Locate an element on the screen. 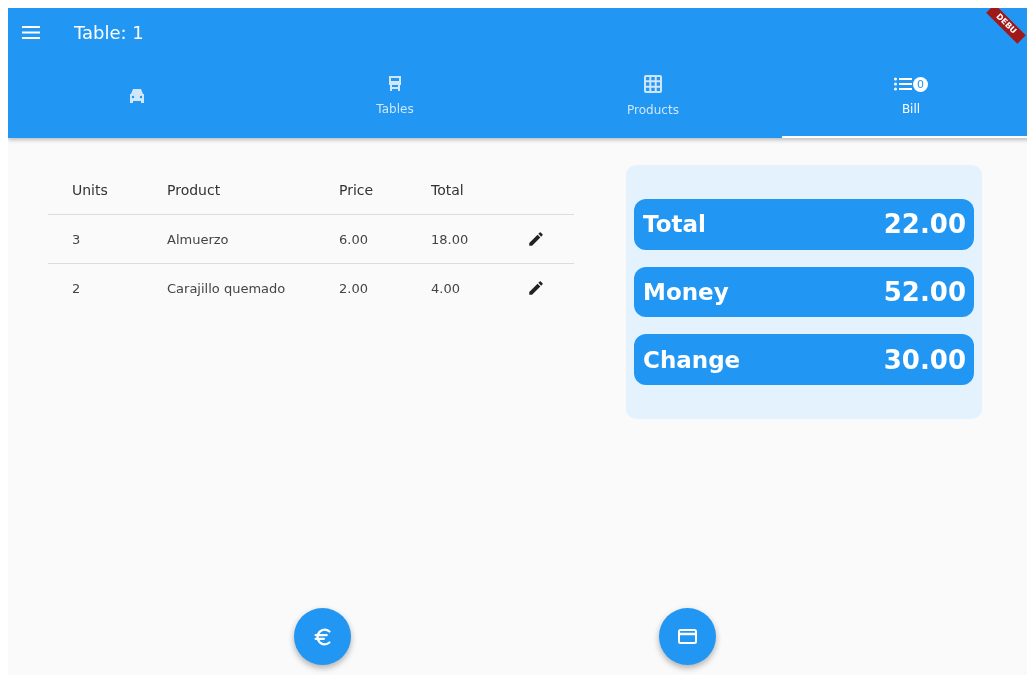 The height and width of the screenshot is (675, 1027). grid-icon is located at coordinates (653, 84).